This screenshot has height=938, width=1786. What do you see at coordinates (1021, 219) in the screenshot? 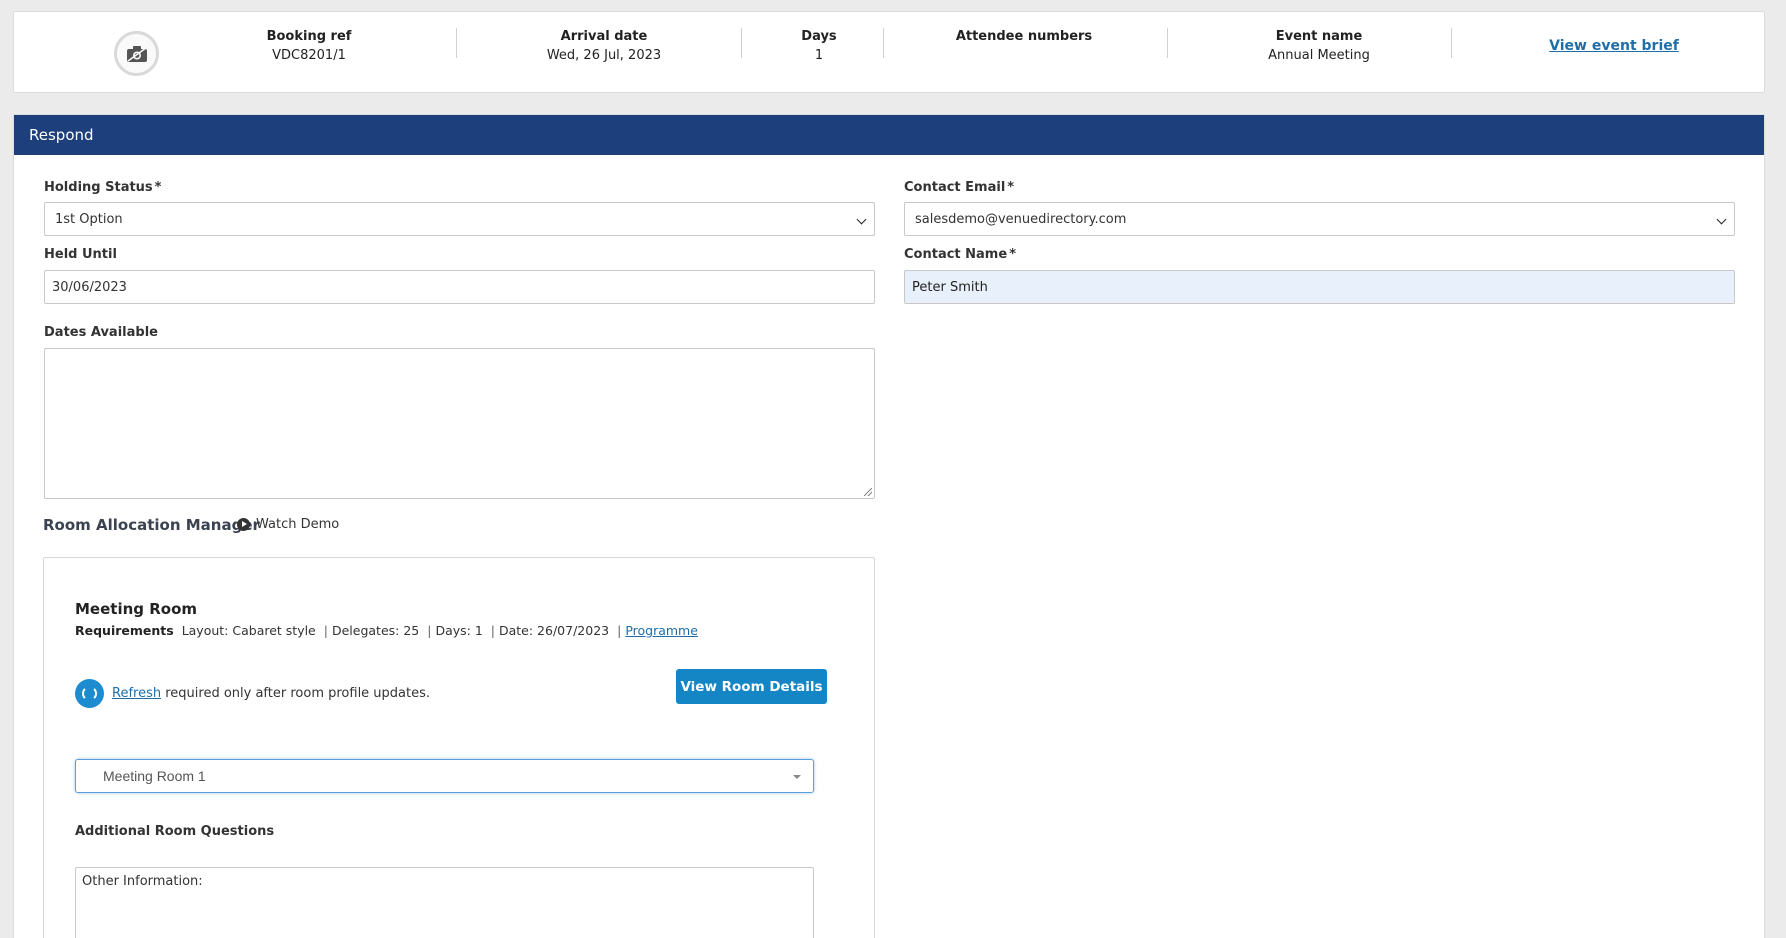
I see `contact-email-value: salesdemo@venuedirectory.com` at bounding box center [1021, 219].